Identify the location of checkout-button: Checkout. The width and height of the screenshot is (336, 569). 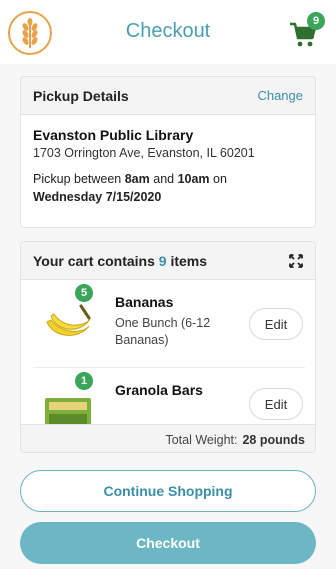
(168, 543).